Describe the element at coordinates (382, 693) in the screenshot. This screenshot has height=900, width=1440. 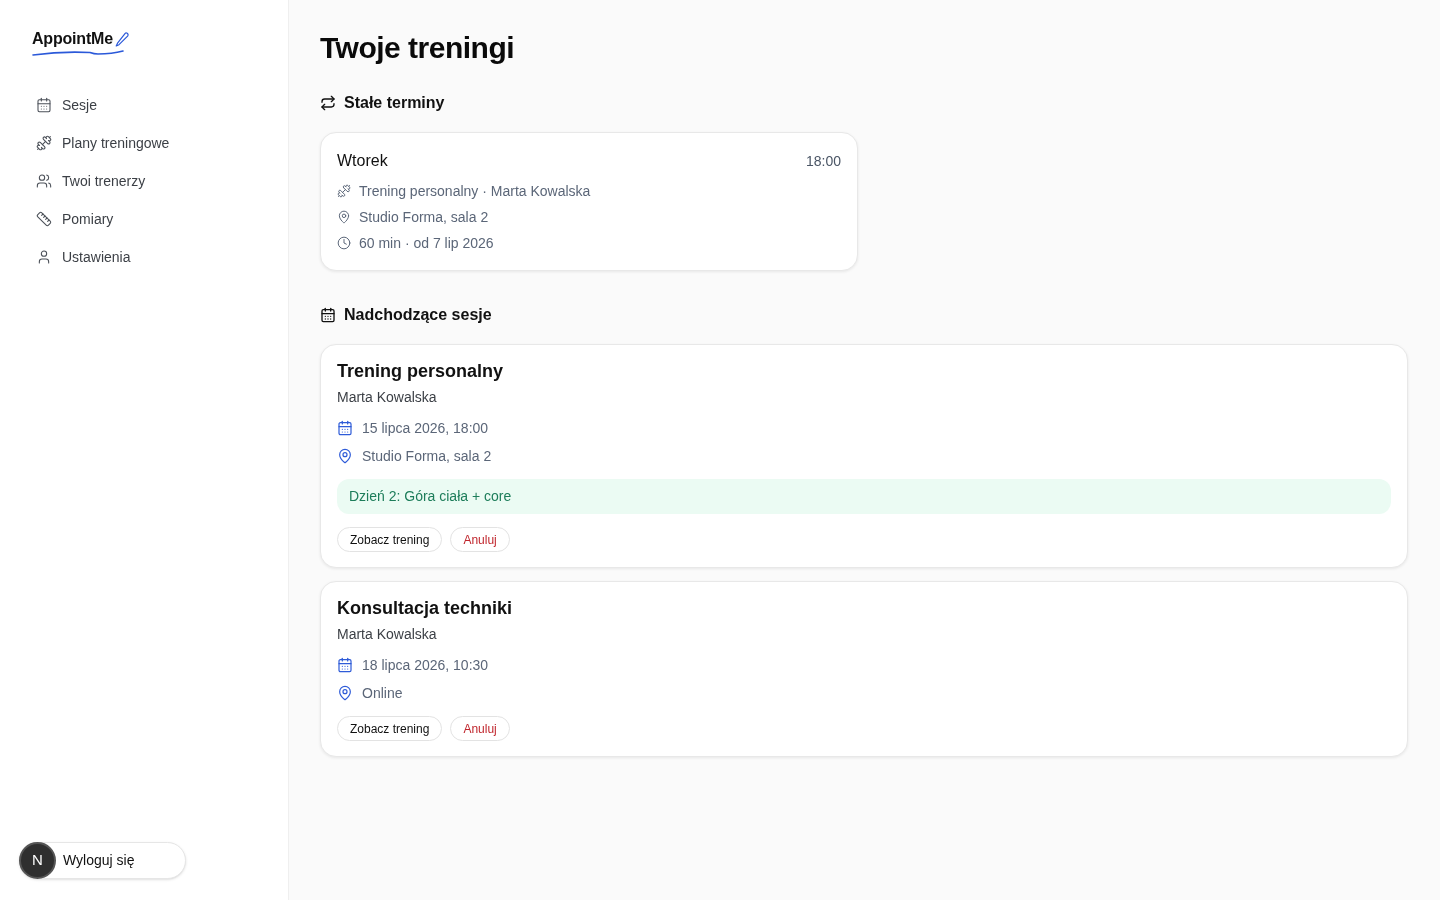
I see `session-location: Online` at that location.